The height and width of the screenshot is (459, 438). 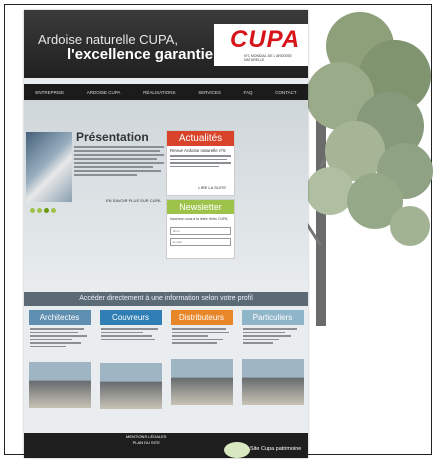 I want to click on cupa-logo: CUPA N°1 MONDIAL DE L'ARDOISE NATURELLE, so click(x=261, y=45).